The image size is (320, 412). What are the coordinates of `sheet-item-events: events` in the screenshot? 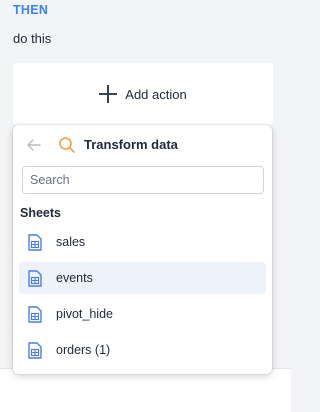 It's located at (142, 278).